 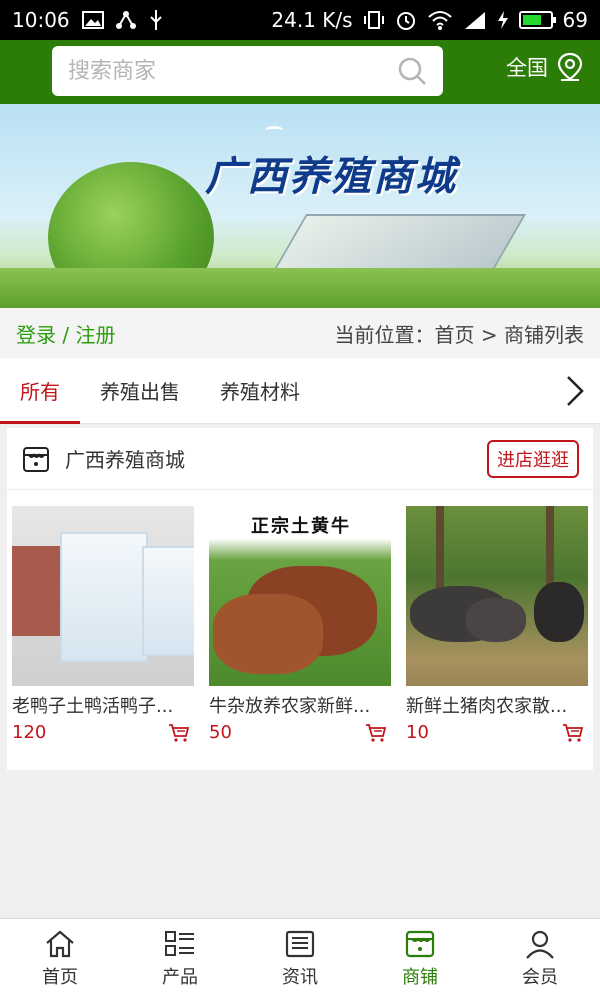 I want to click on search-box, so click(x=247, y=71).